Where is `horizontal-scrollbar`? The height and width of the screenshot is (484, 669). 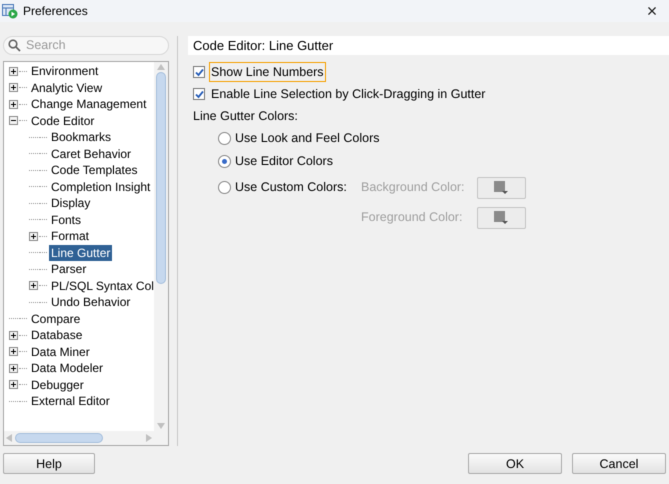
horizontal-scrollbar is located at coordinates (86, 438).